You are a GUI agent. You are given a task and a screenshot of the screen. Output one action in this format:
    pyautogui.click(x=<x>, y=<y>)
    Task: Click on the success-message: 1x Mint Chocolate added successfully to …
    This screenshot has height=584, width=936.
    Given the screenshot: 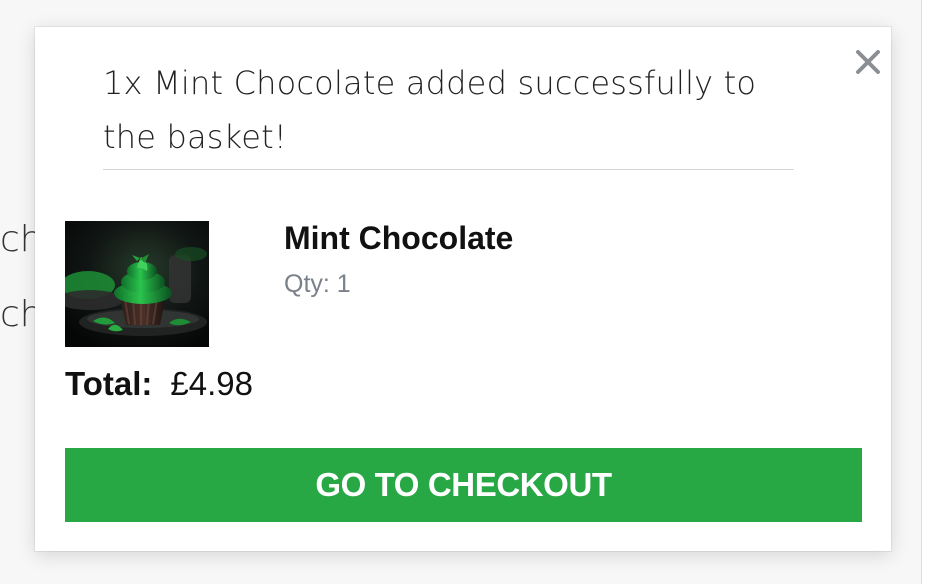 What is the action you would take?
    pyautogui.click(x=430, y=110)
    